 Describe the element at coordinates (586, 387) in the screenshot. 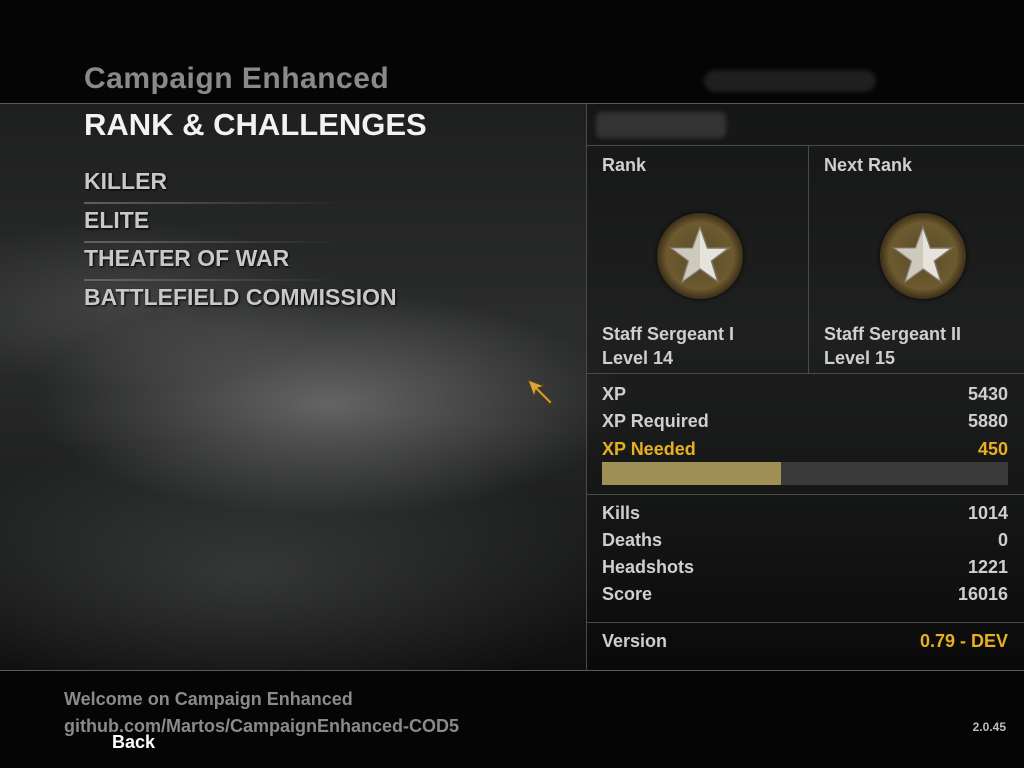

I see `panel-left-border` at that location.